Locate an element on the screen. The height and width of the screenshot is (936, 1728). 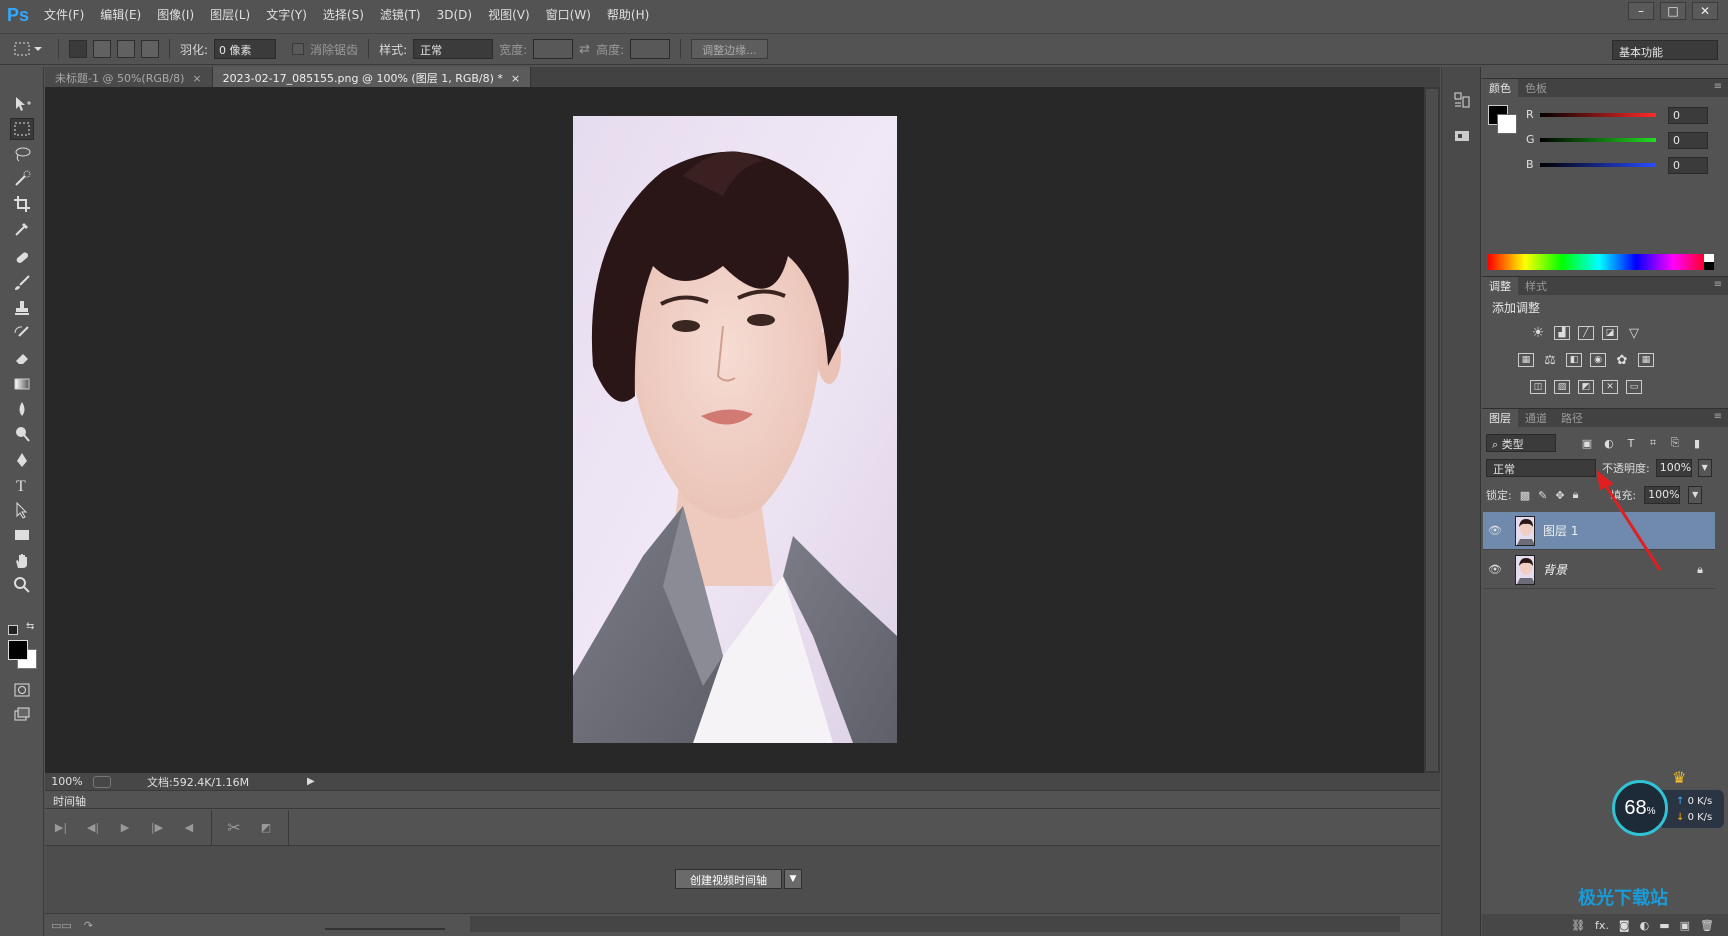
quick-mask-icon is located at coordinates (22, 690).